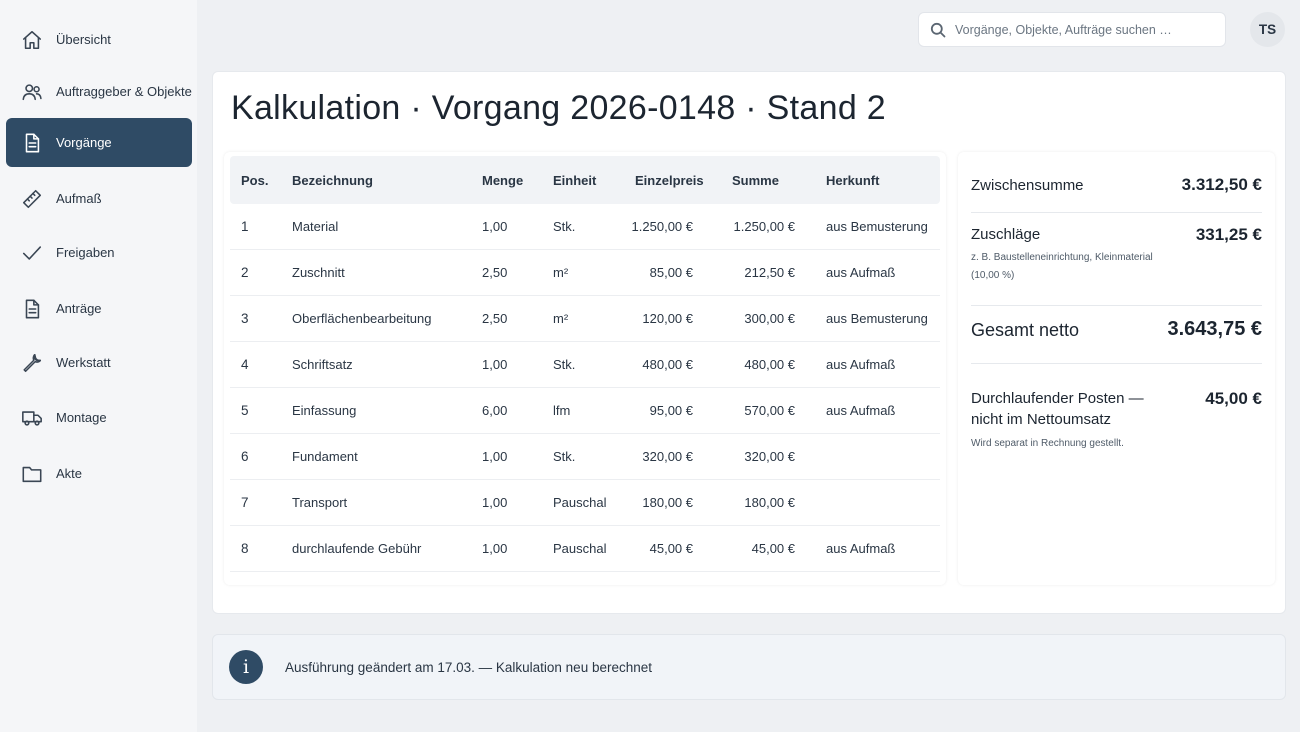 This screenshot has height=732, width=1300. I want to click on sidebar-item-werkstatt: Werkstatt, so click(99, 362).